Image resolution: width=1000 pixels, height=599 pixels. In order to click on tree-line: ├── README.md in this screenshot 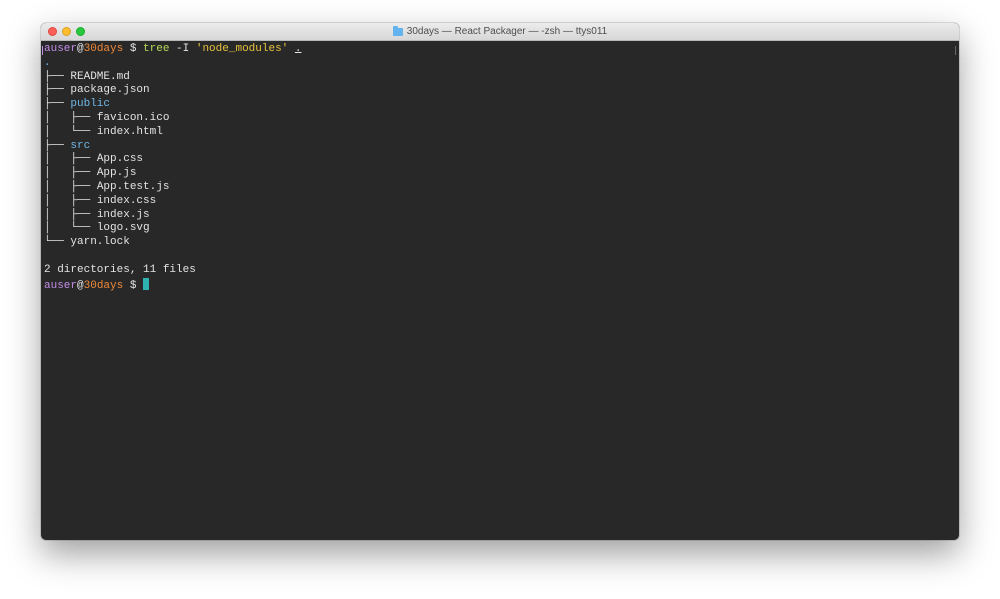, I will do `click(501, 78)`.